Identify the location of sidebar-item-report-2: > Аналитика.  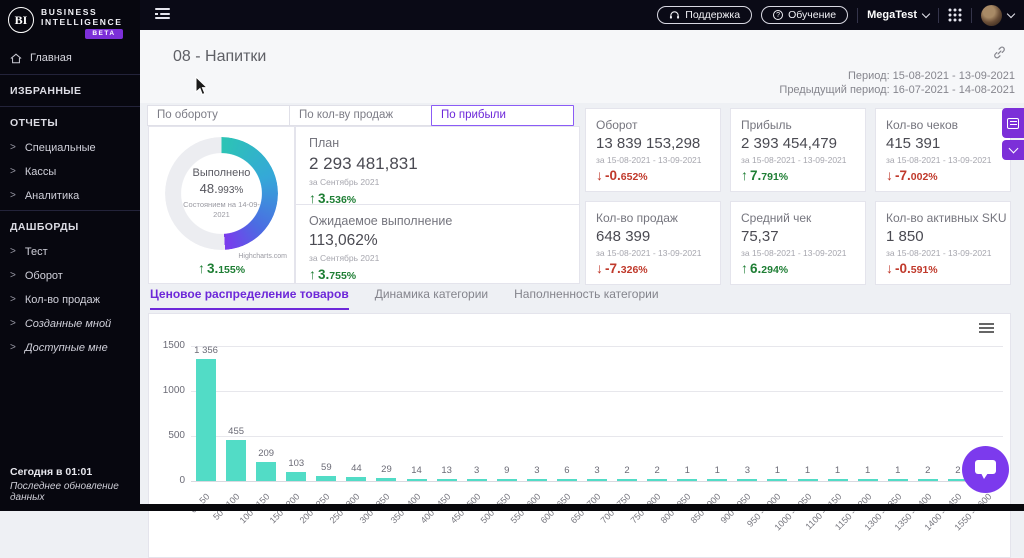
(70, 196).